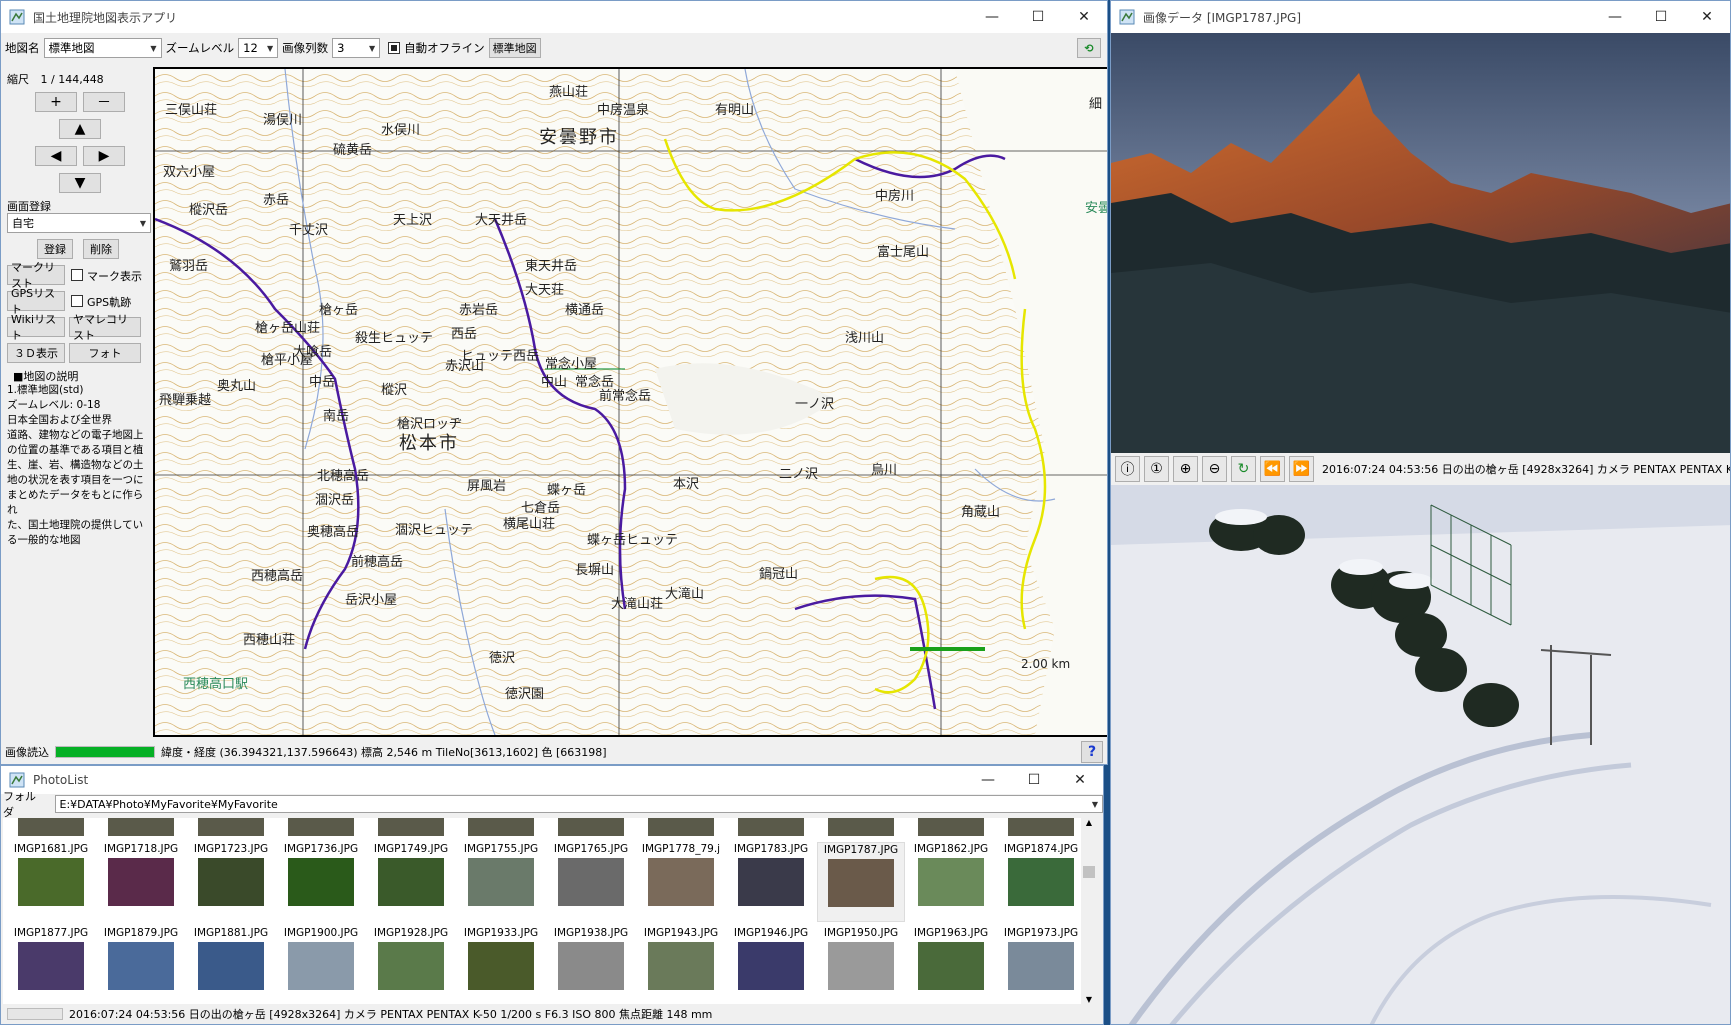  What do you see at coordinates (681, 965) in the screenshot?
I see `photo-thumbnail: IMGP1943.JPG` at bounding box center [681, 965].